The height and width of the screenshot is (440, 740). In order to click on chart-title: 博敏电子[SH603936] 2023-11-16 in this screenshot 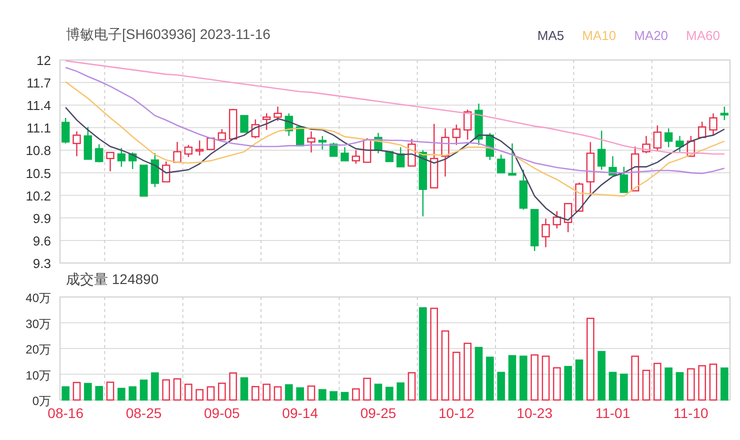, I will do `click(168, 34)`.